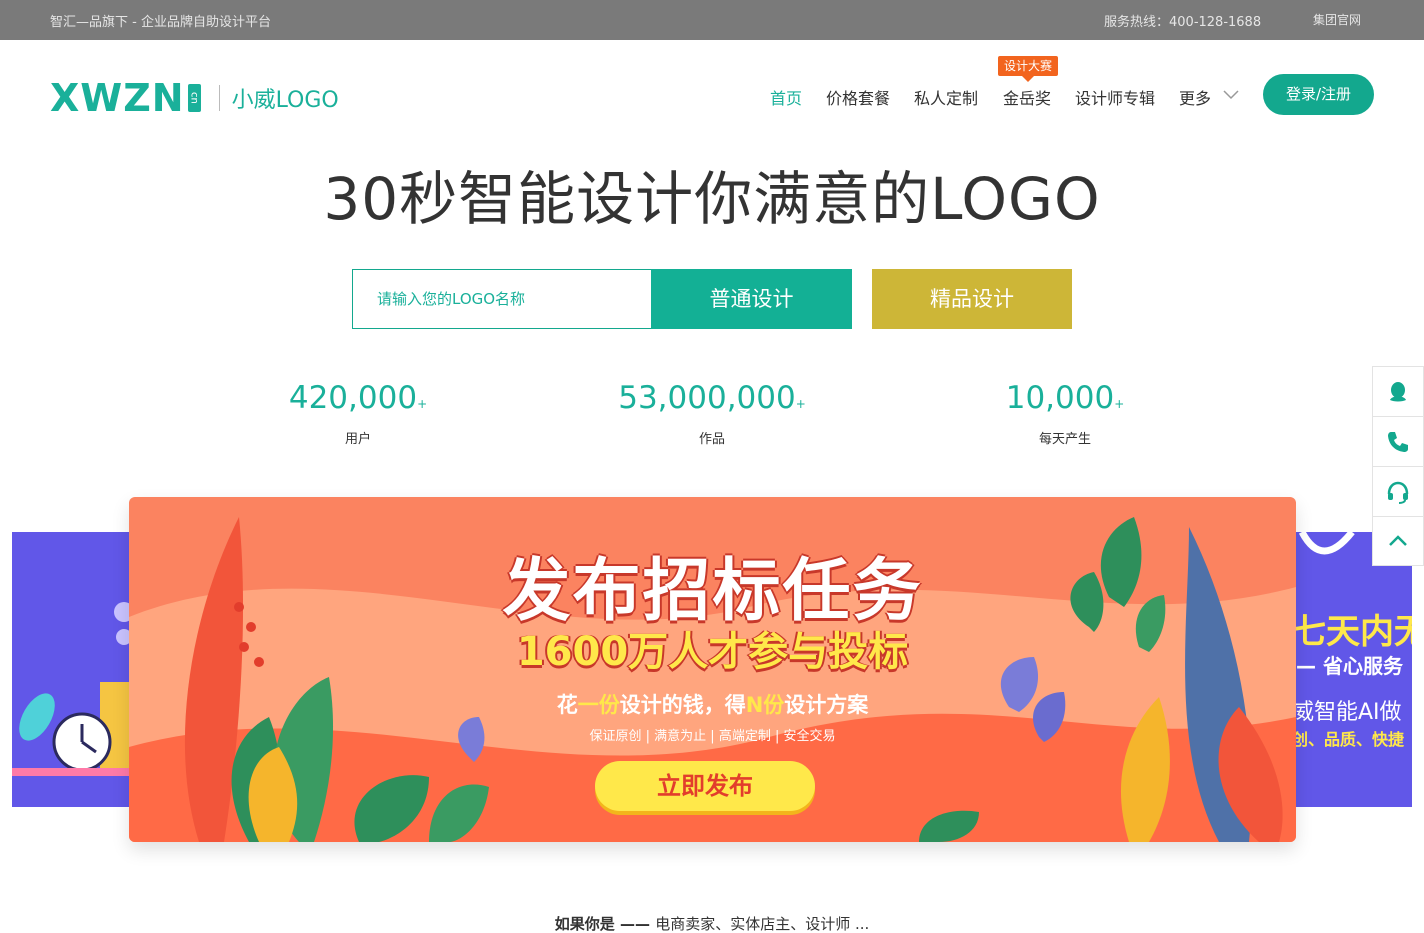 The image size is (1424, 933). I want to click on phone-icon, so click(1398, 441).